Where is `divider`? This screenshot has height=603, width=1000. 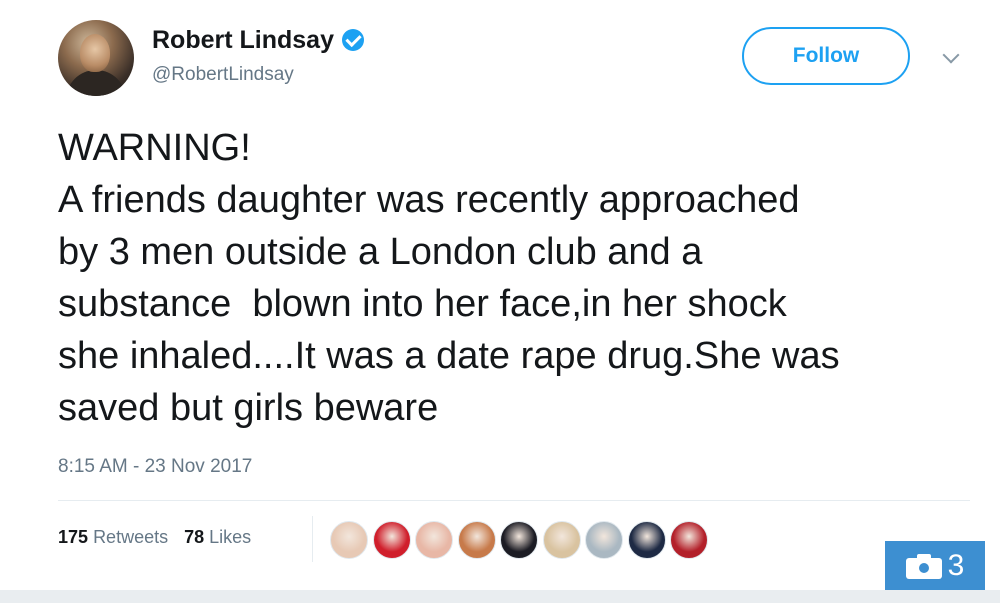
divider is located at coordinates (514, 500).